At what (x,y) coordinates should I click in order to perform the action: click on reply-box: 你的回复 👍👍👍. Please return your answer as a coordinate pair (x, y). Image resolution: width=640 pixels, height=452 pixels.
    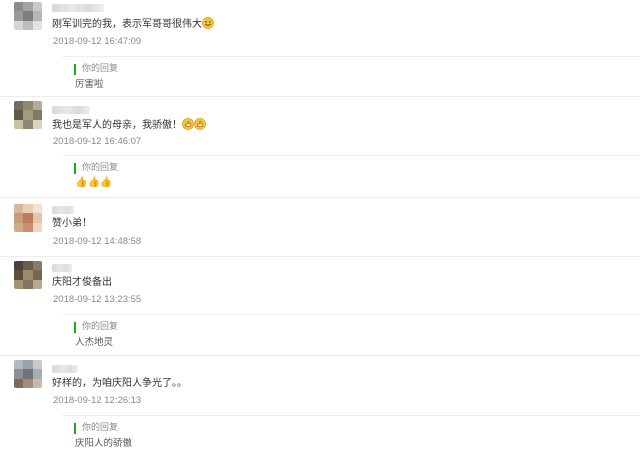
    Looking at the image, I should click on (351, 176).